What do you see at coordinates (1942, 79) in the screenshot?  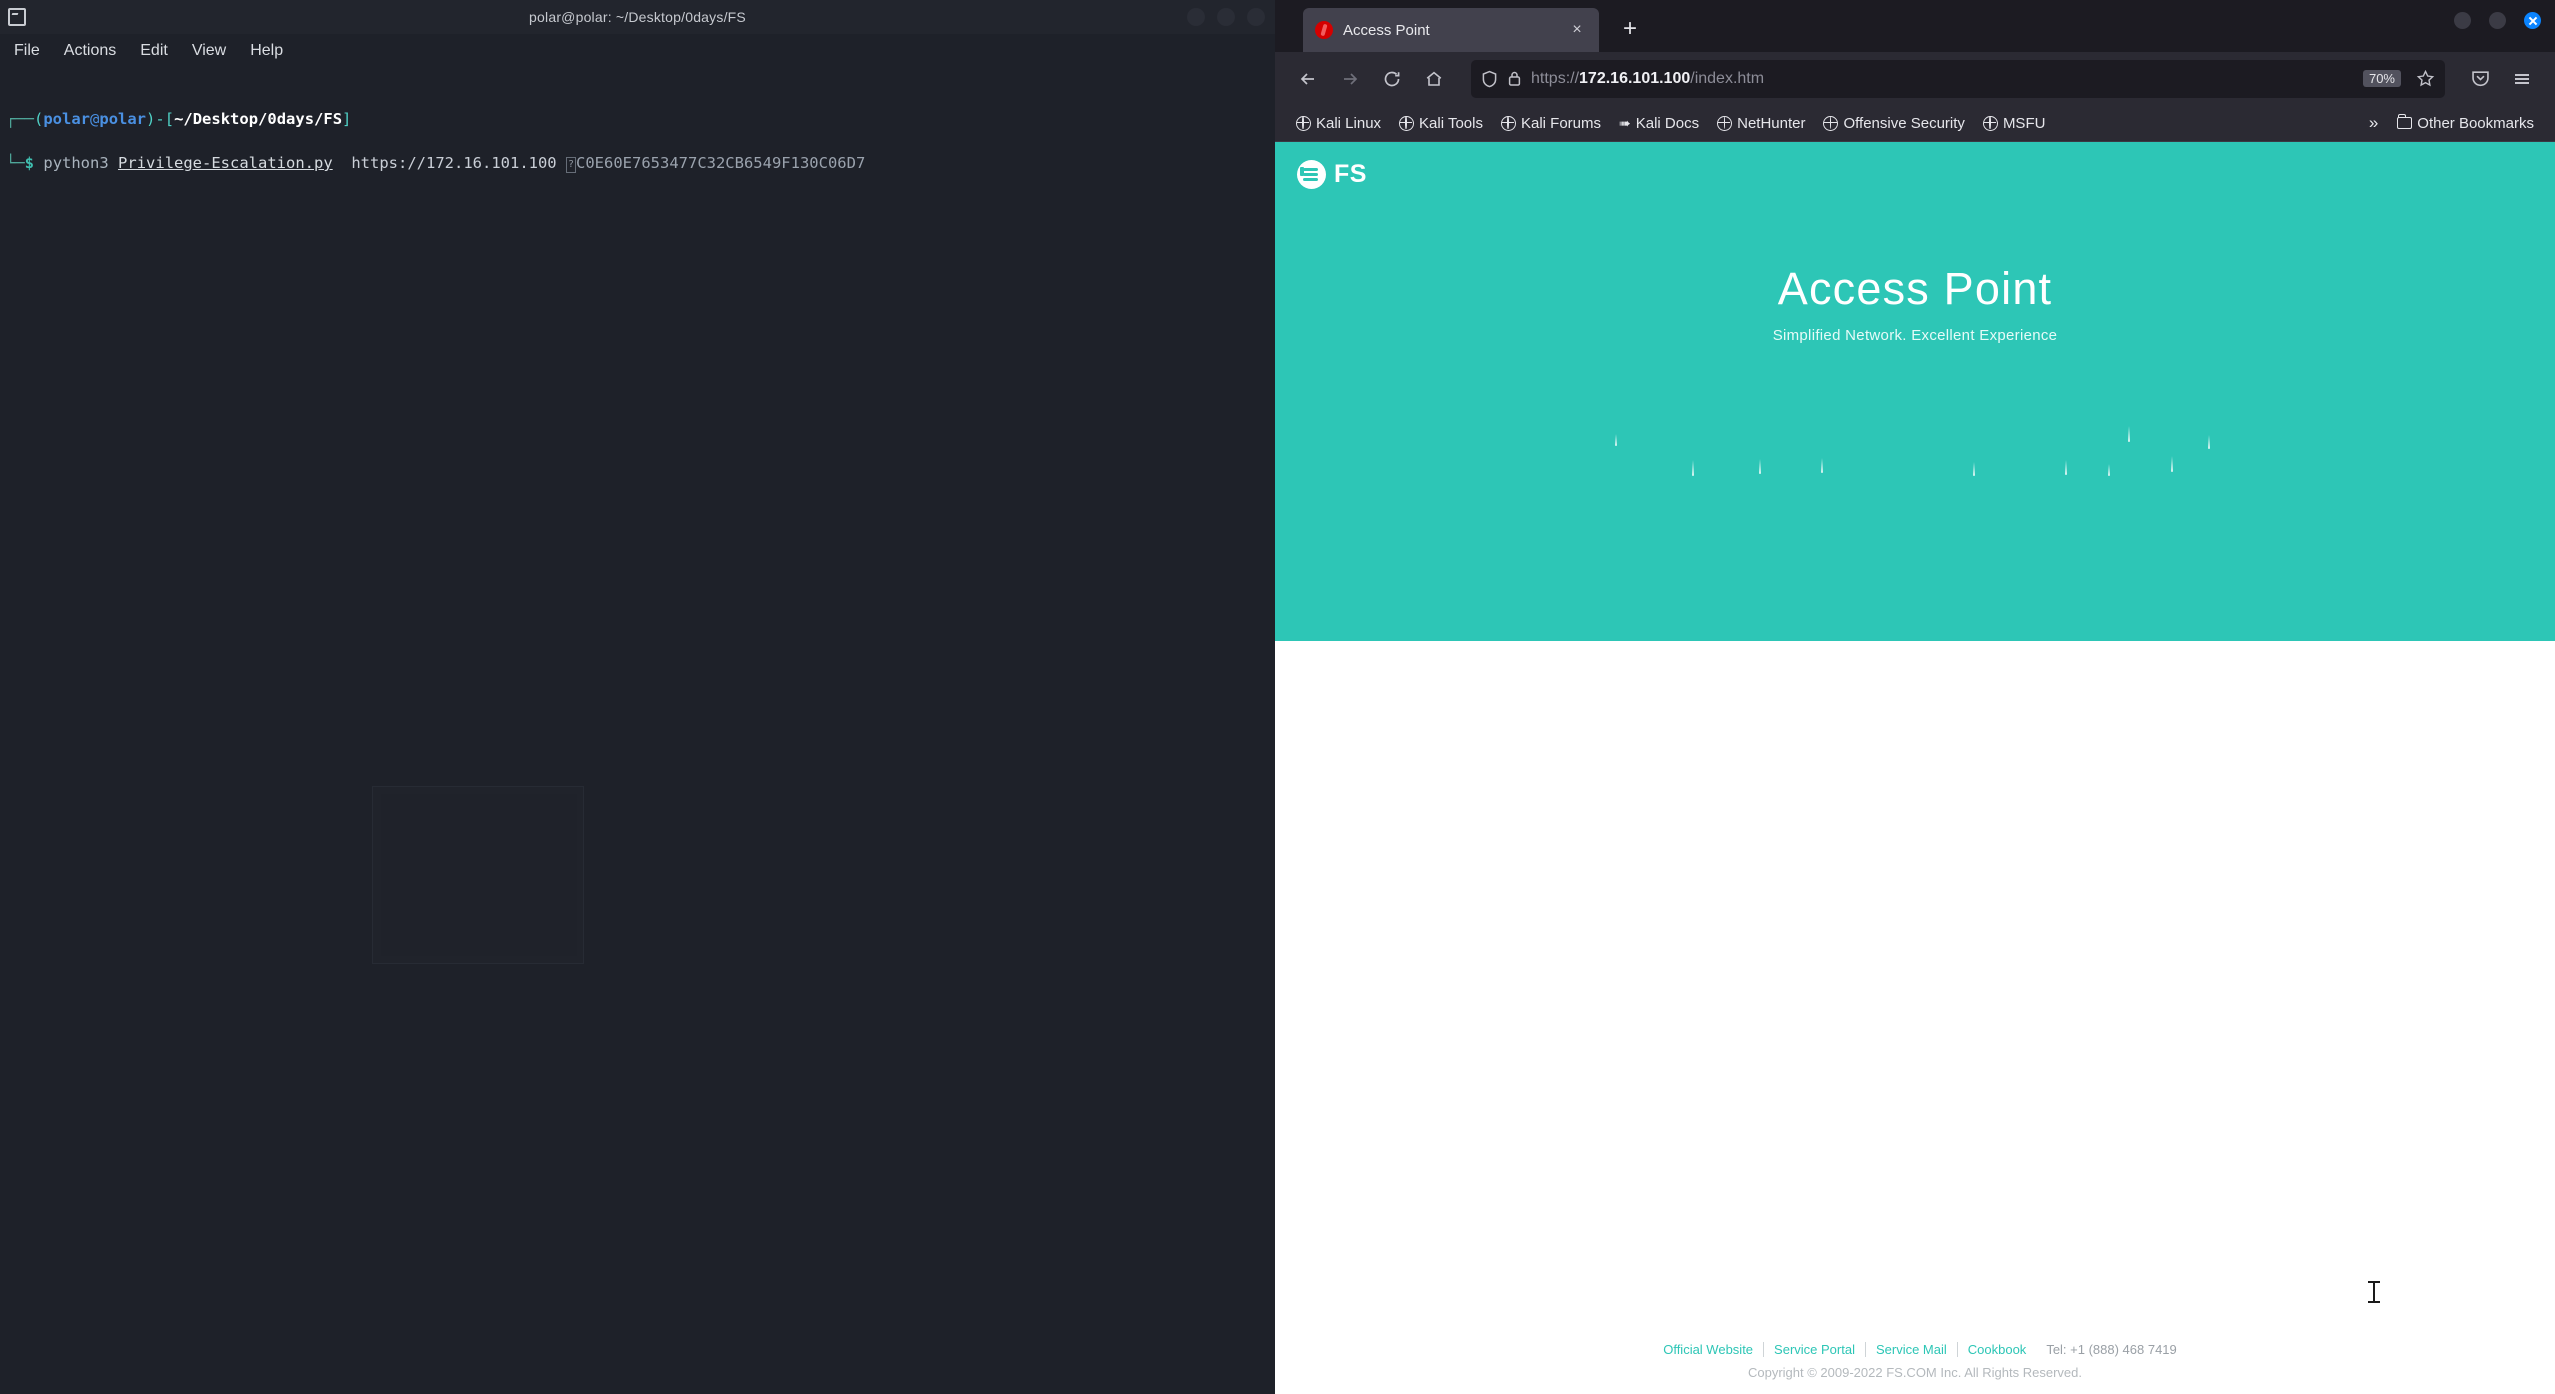 I see `url-text: https://172.16.101.100/index.htm` at bounding box center [1942, 79].